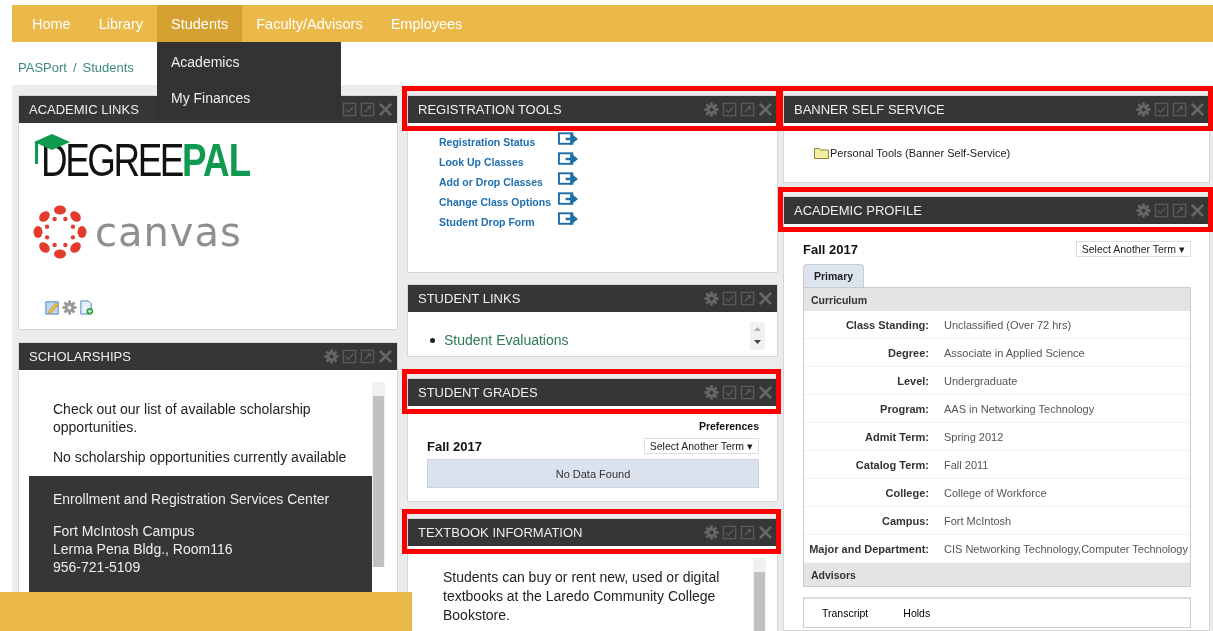 This screenshot has height=631, width=1213. What do you see at coordinates (582, 596) in the screenshot?
I see `info-text: Students can buy or rent new, used or digital textbooks at the Laredo Community College Bookstore.` at bounding box center [582, 596].